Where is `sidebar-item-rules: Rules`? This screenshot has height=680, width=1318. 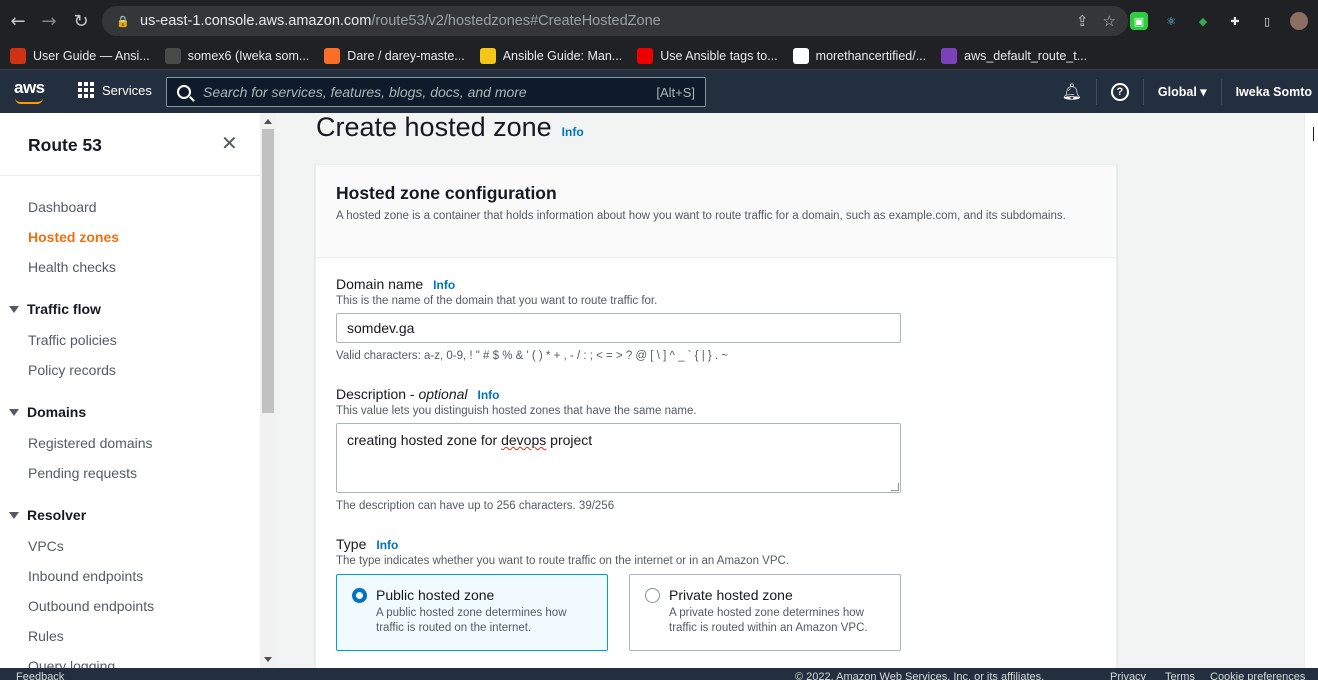 sidebar-item-rules: Rules is located at coordinates (46, 636).